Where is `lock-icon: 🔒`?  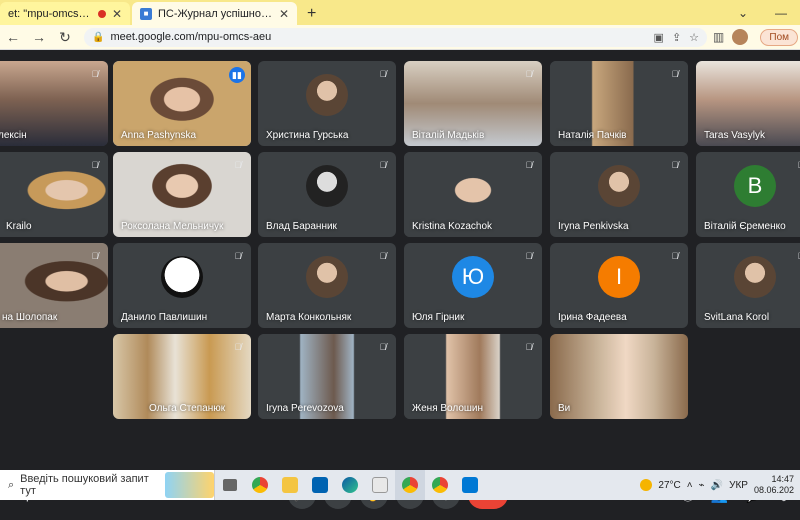 lock-icon: 🔒 is located at coordinates (98, 37).